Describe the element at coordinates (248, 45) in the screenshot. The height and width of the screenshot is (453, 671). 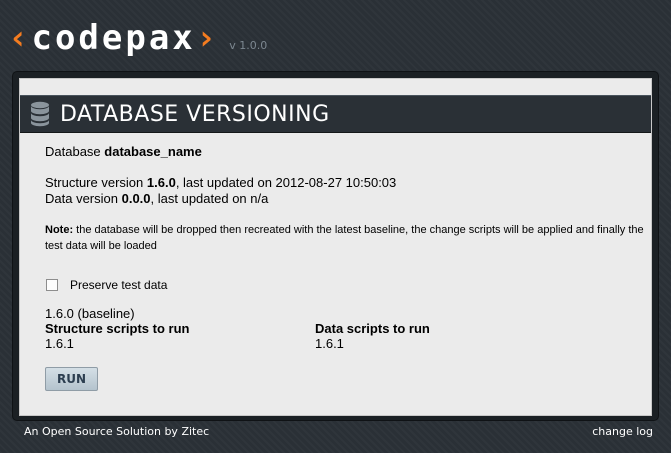
I see `app-version: v 1.0.0` at that location.